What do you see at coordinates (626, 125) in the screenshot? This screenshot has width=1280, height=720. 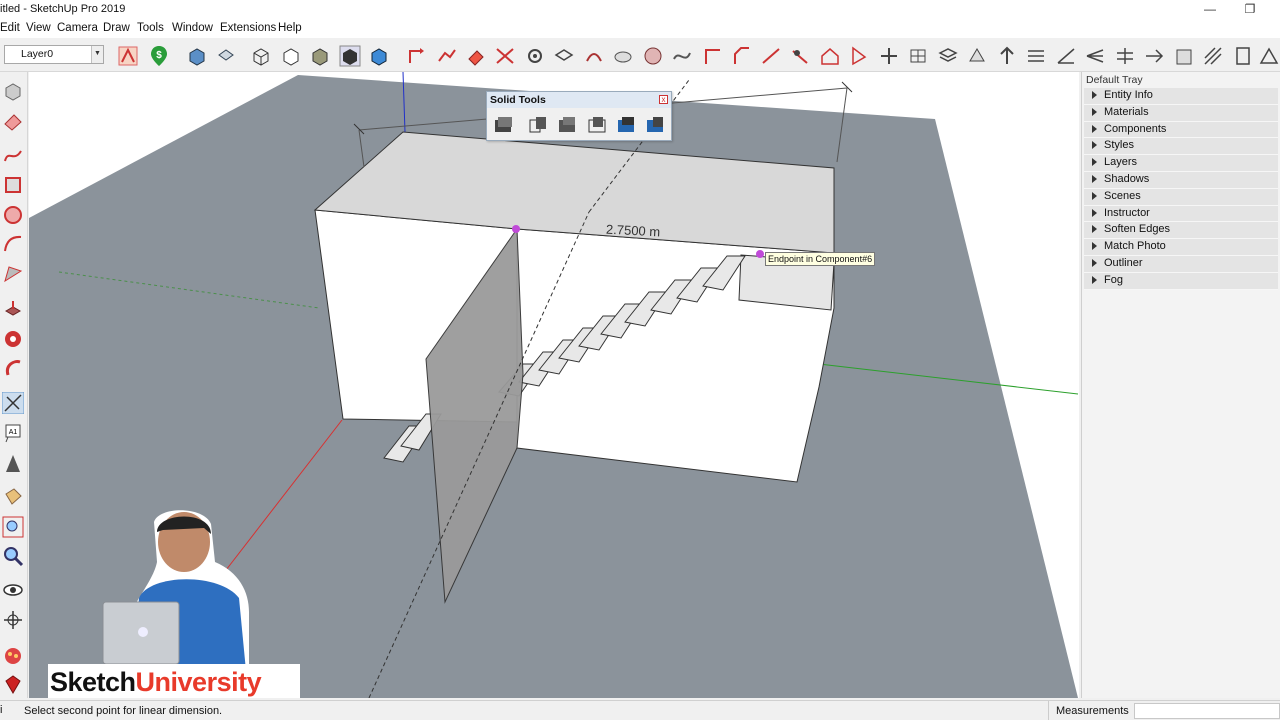 I see `trim-icon` at bounding box center [626, 125].